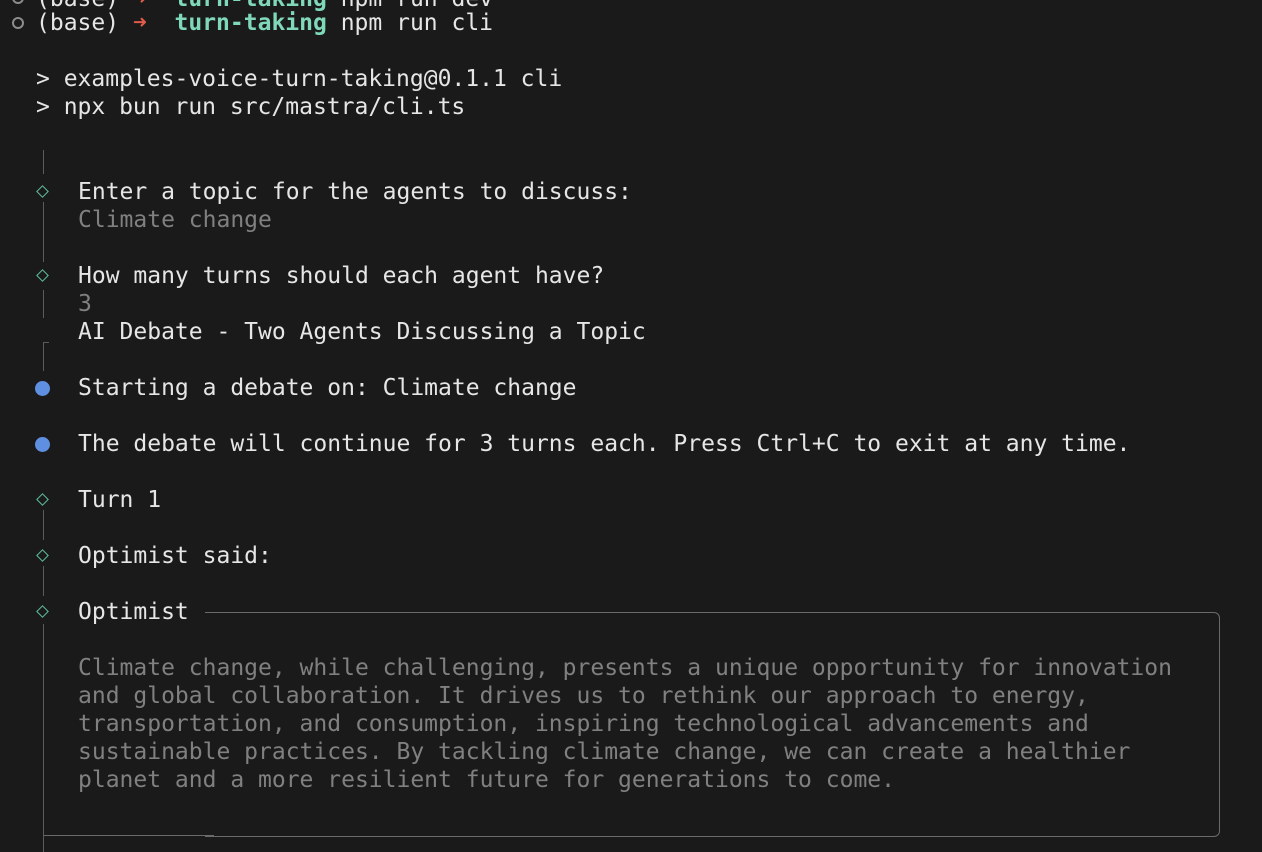  I want to click on prompt-env: (base), so click(78, 23).